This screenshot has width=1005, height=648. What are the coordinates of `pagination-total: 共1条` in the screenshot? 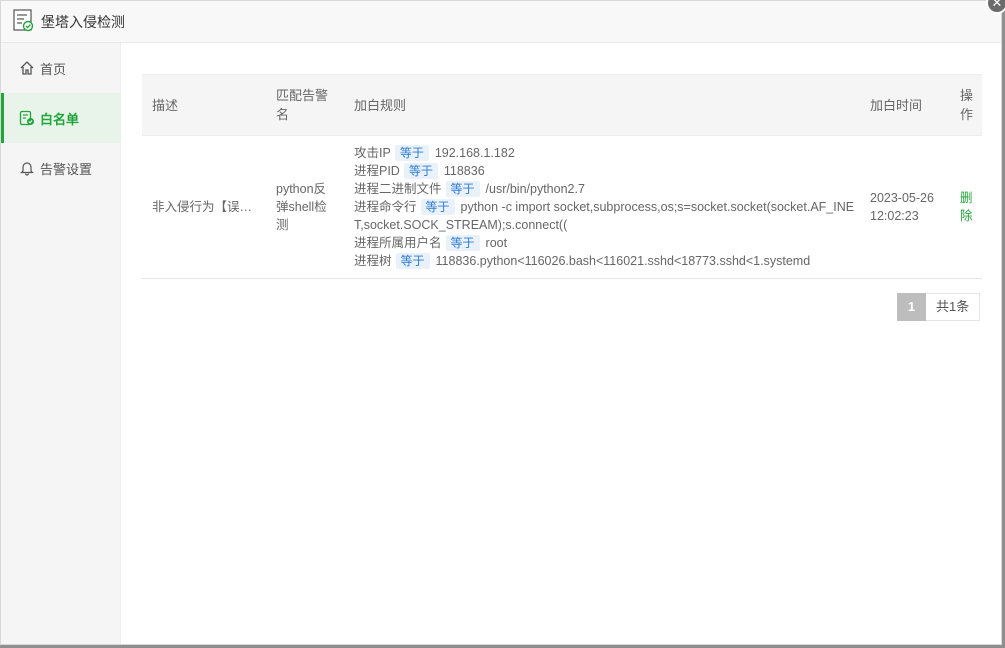 It's located at (953, 307).